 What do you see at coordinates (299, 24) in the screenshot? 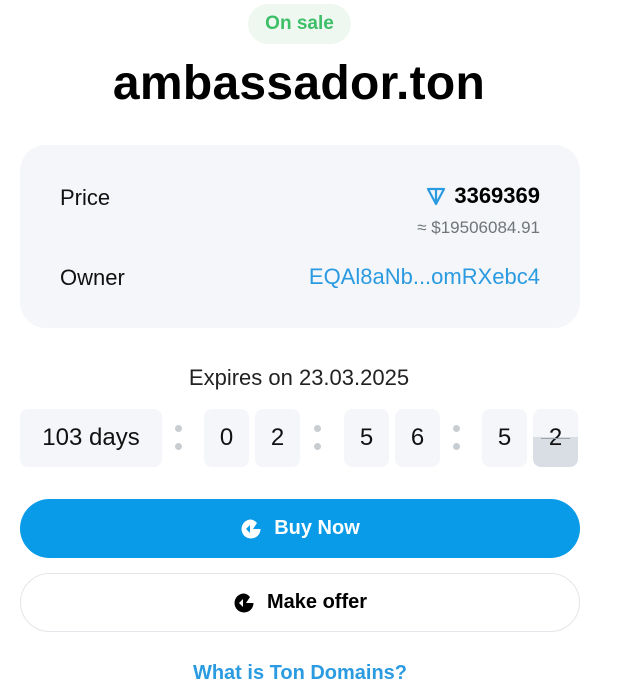
I see `status-badge: On sale` at bounding box center [299, 24].